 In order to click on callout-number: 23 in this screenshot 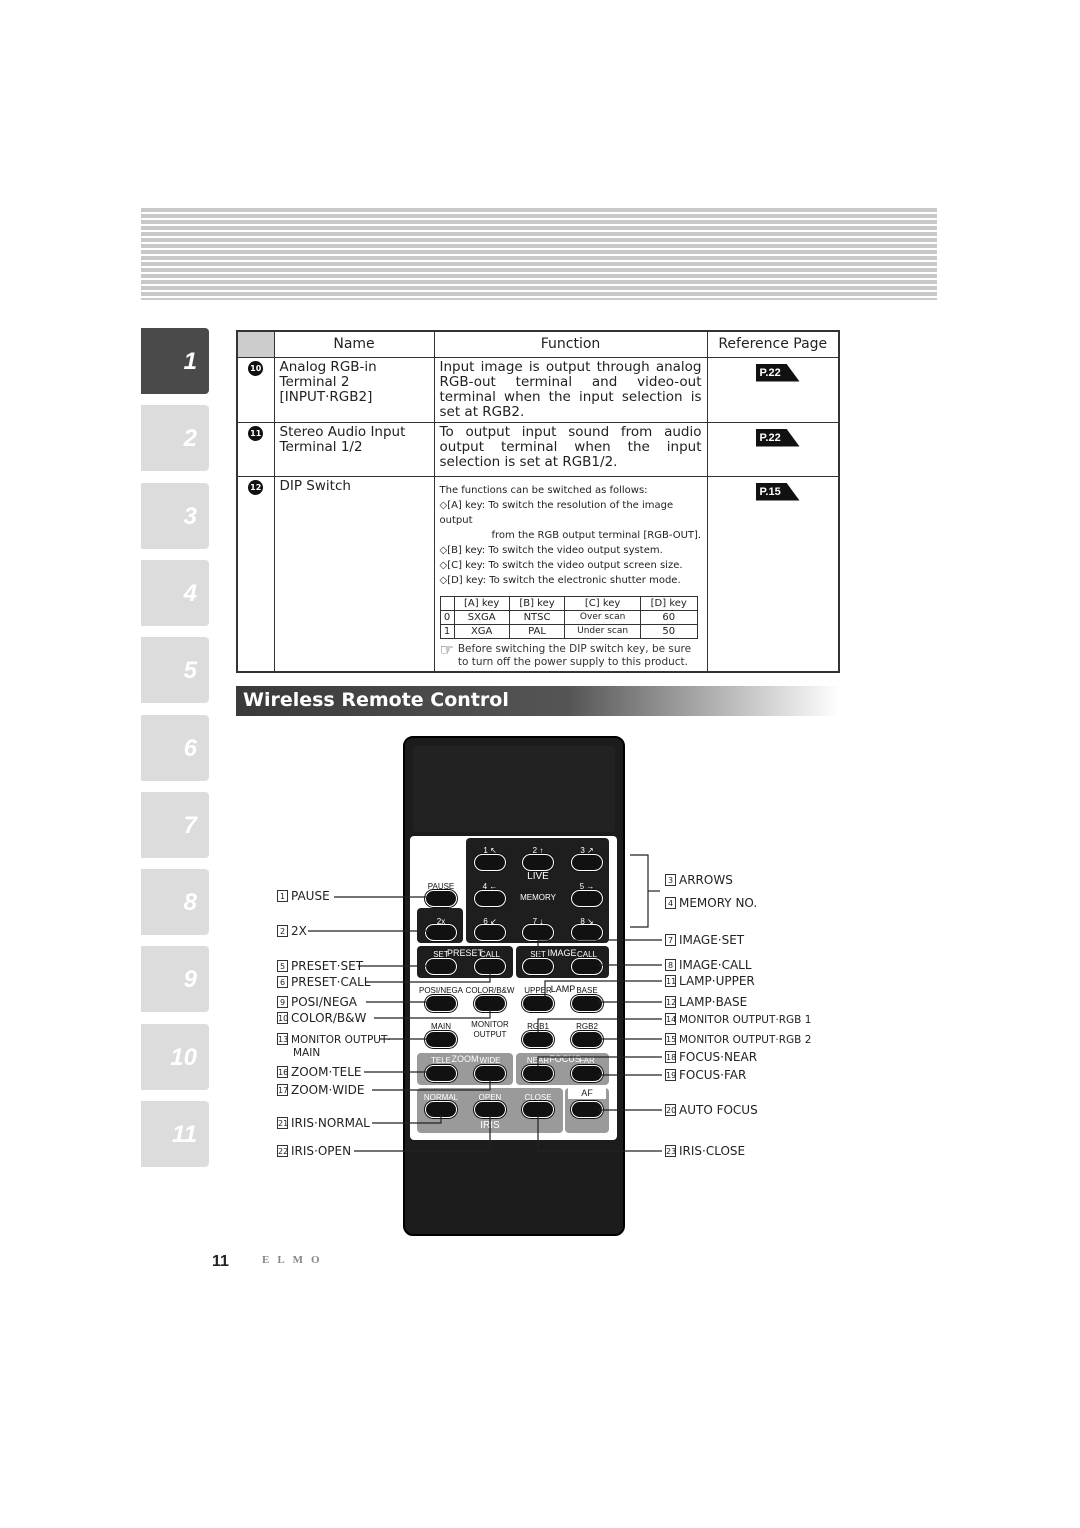, I will do `click(671, 1151)`.